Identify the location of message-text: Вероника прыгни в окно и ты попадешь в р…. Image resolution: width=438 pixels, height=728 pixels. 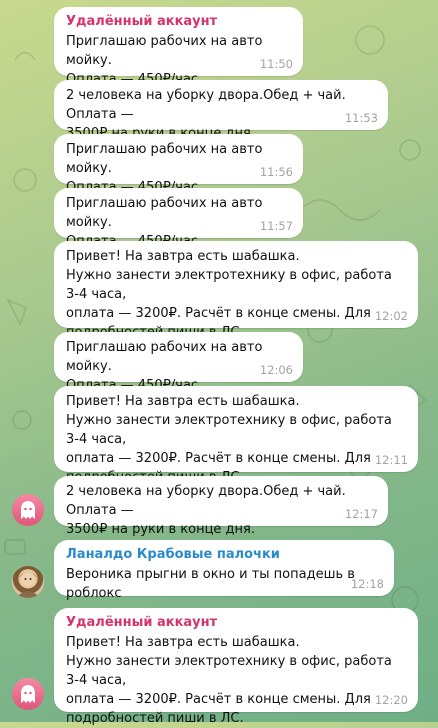
(210, 584).